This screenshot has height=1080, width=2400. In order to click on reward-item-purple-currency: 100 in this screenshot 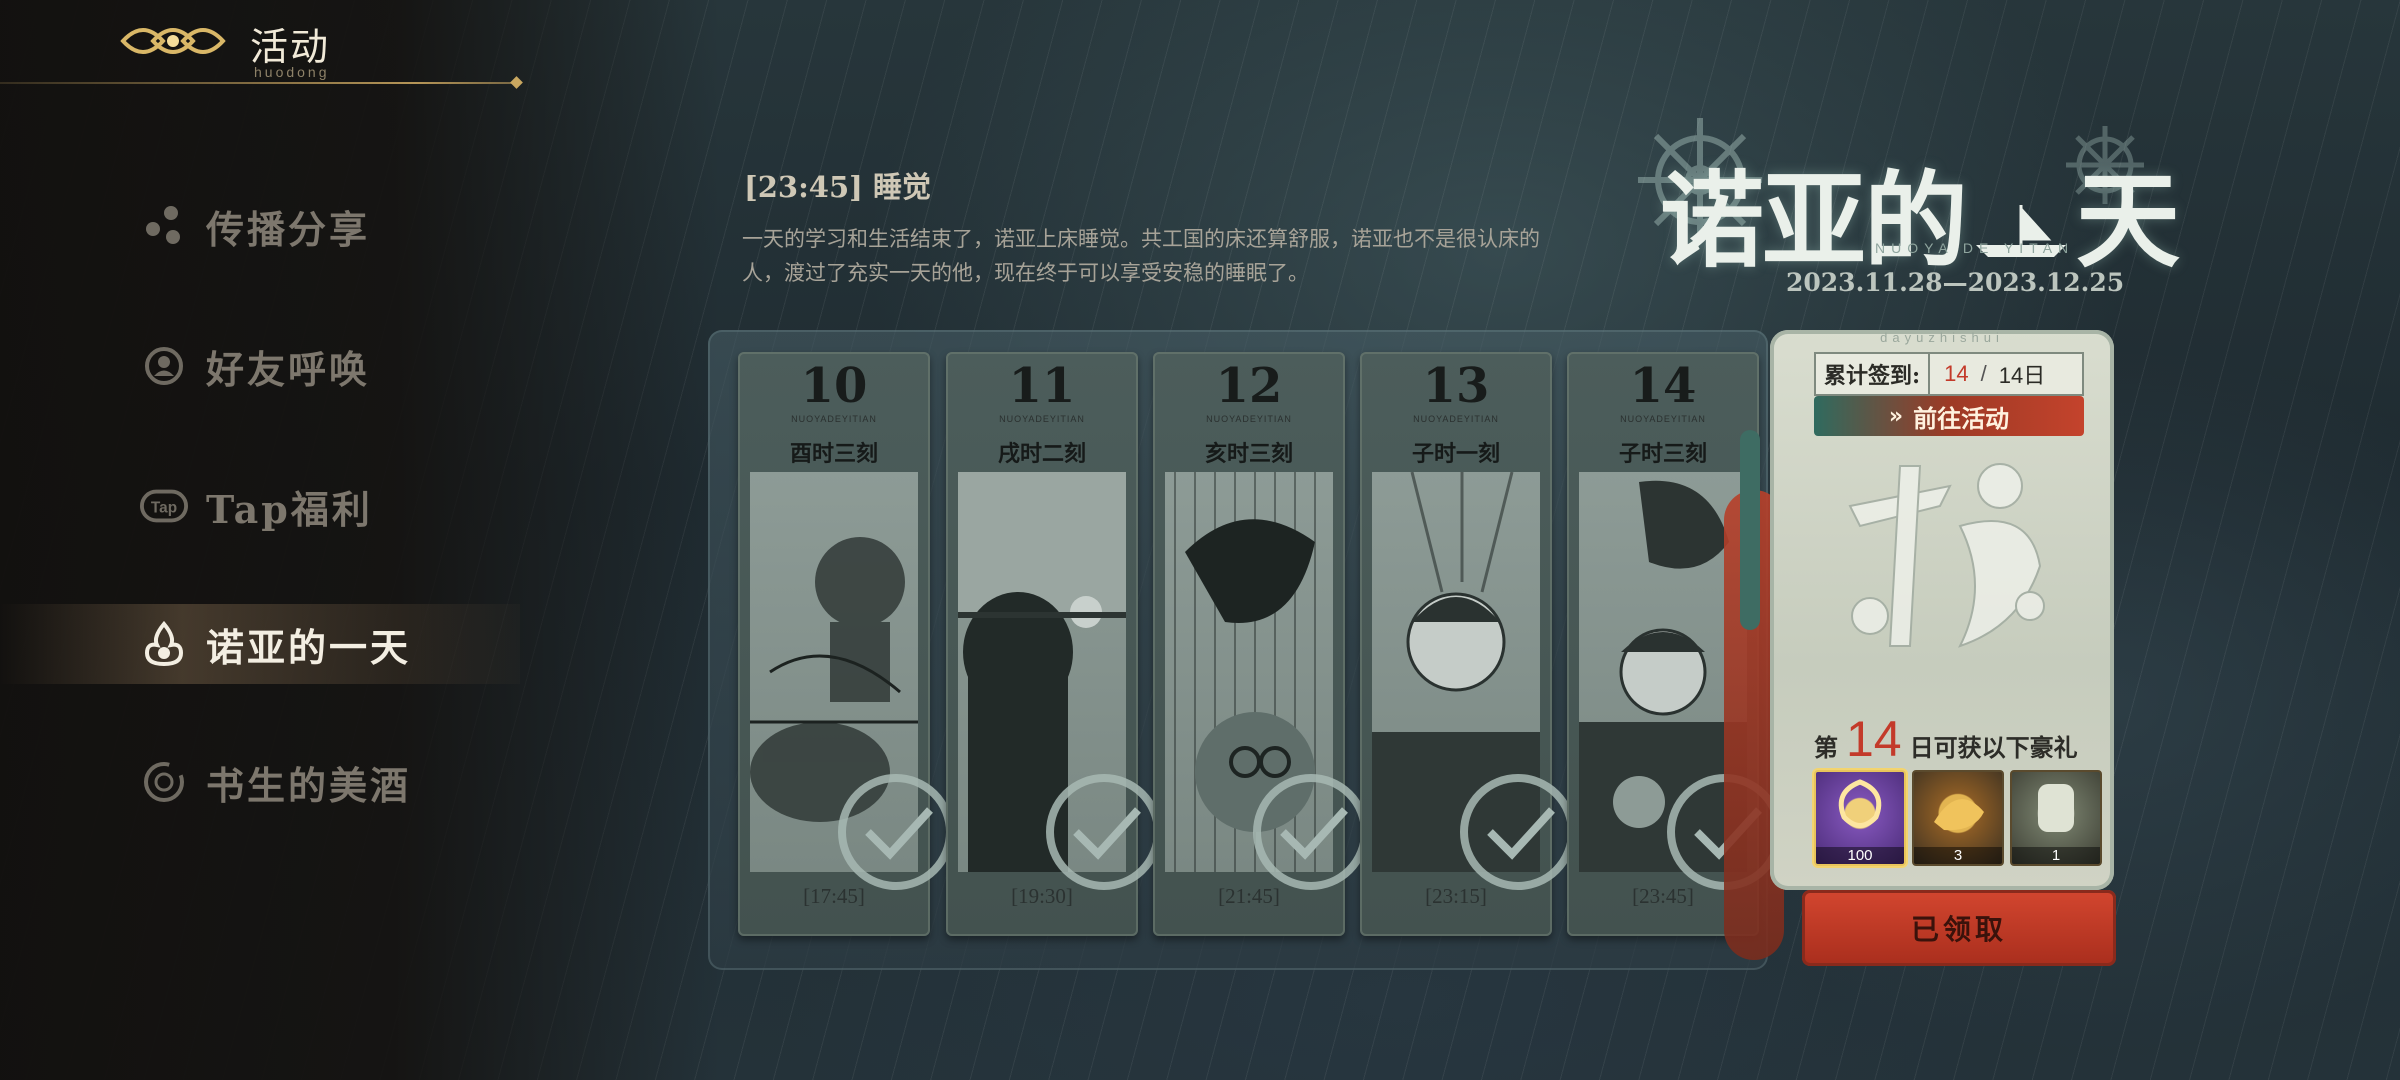, I will do `click(1860, 818)`.